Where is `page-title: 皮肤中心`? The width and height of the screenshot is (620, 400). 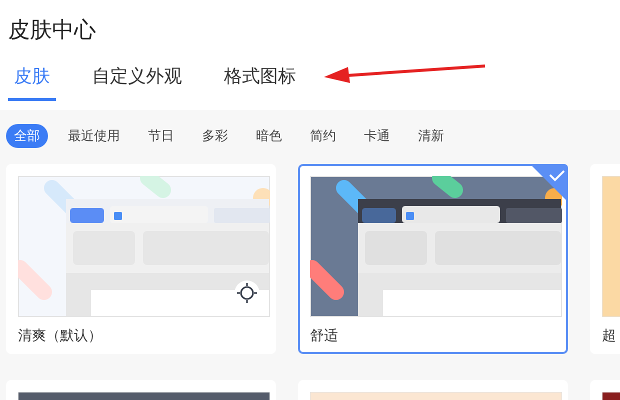 page-title: 皮肤中心 is located at coordinates (52, 31).